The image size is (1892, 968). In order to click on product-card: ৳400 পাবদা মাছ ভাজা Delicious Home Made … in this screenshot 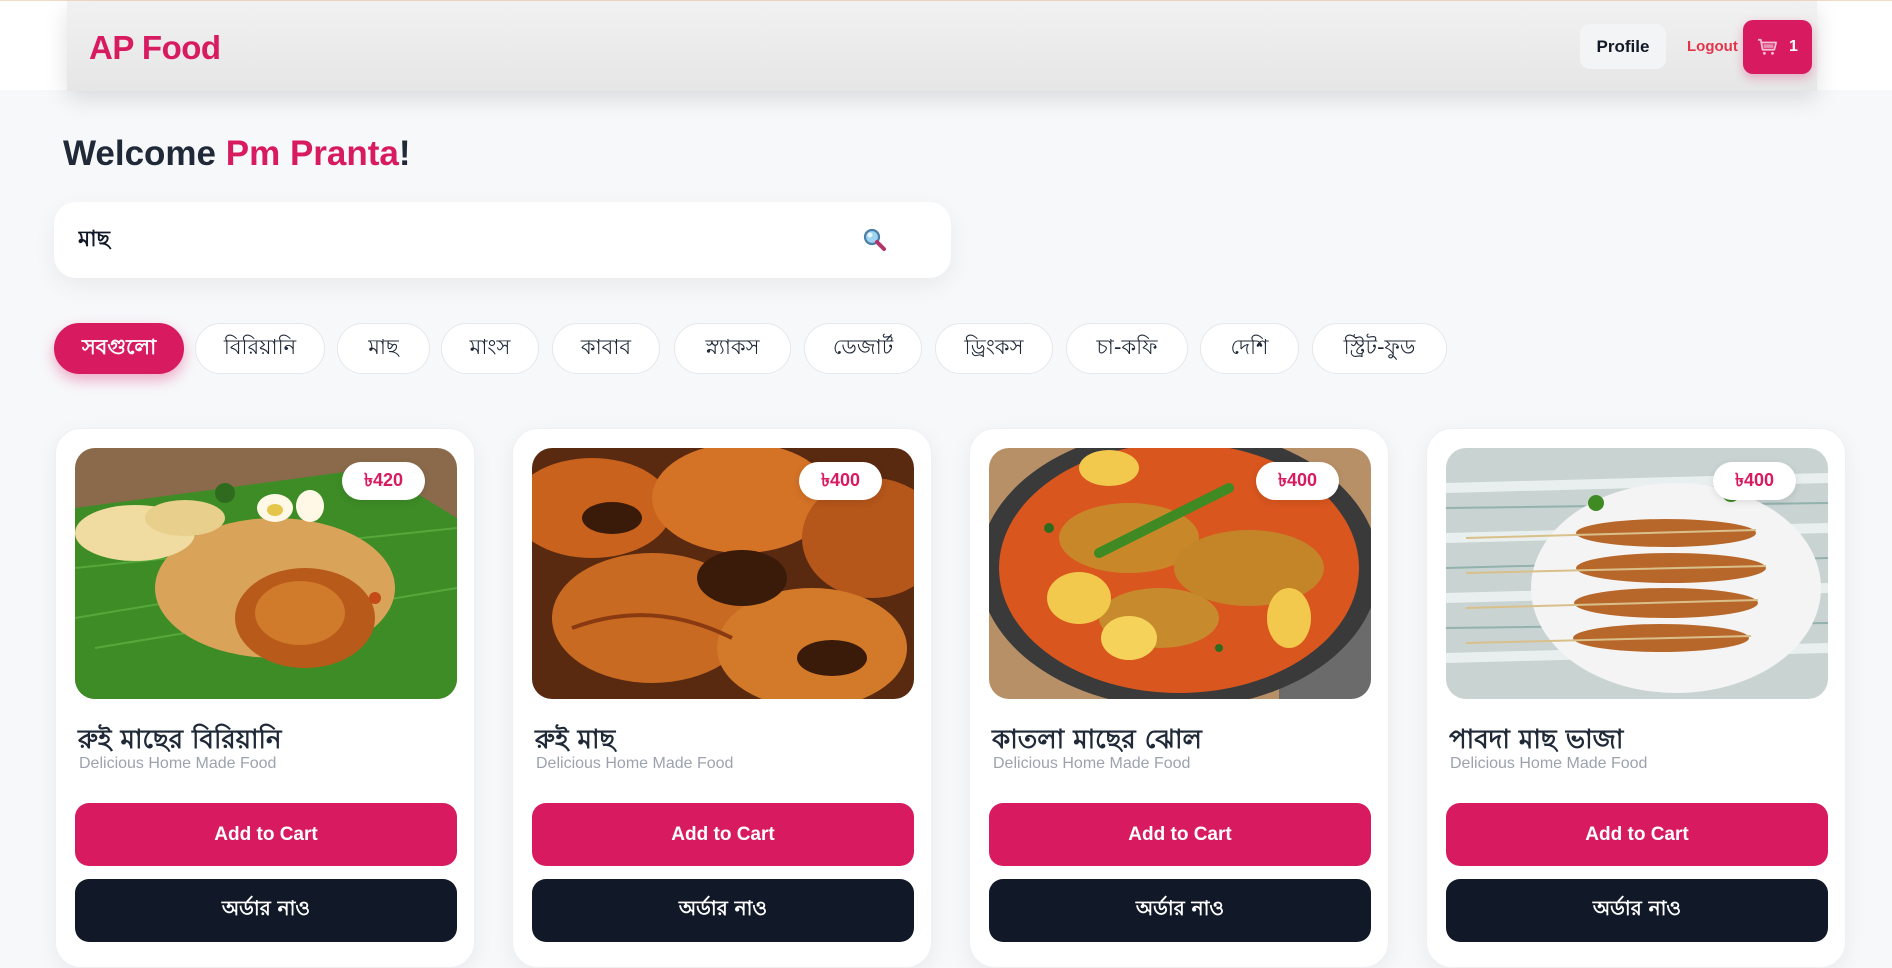, I will do `click(1636, 698)`.